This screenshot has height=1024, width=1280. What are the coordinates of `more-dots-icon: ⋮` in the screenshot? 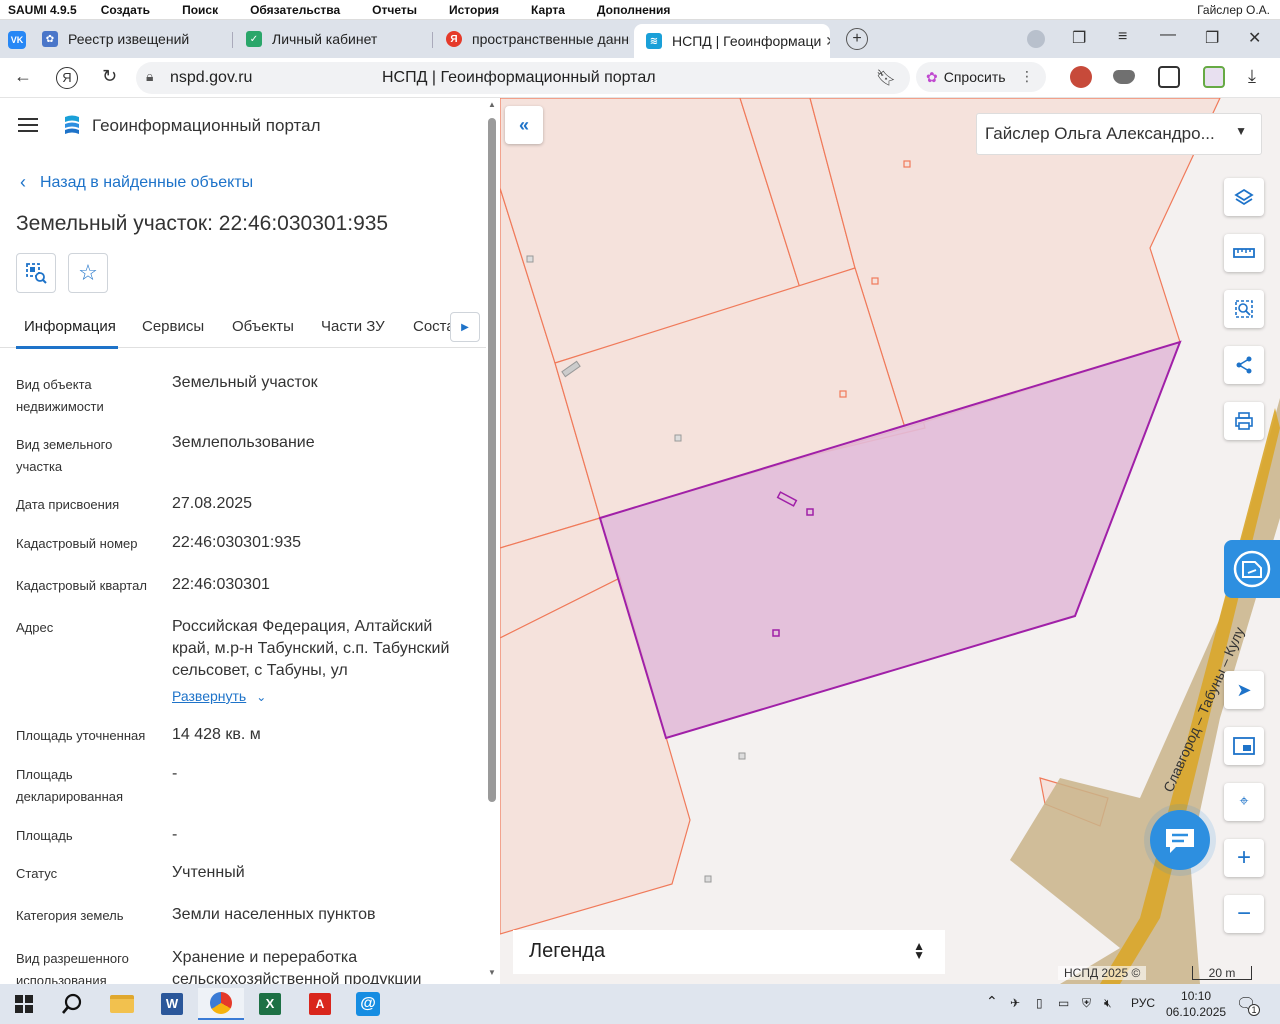 It's located at (1027, 76).